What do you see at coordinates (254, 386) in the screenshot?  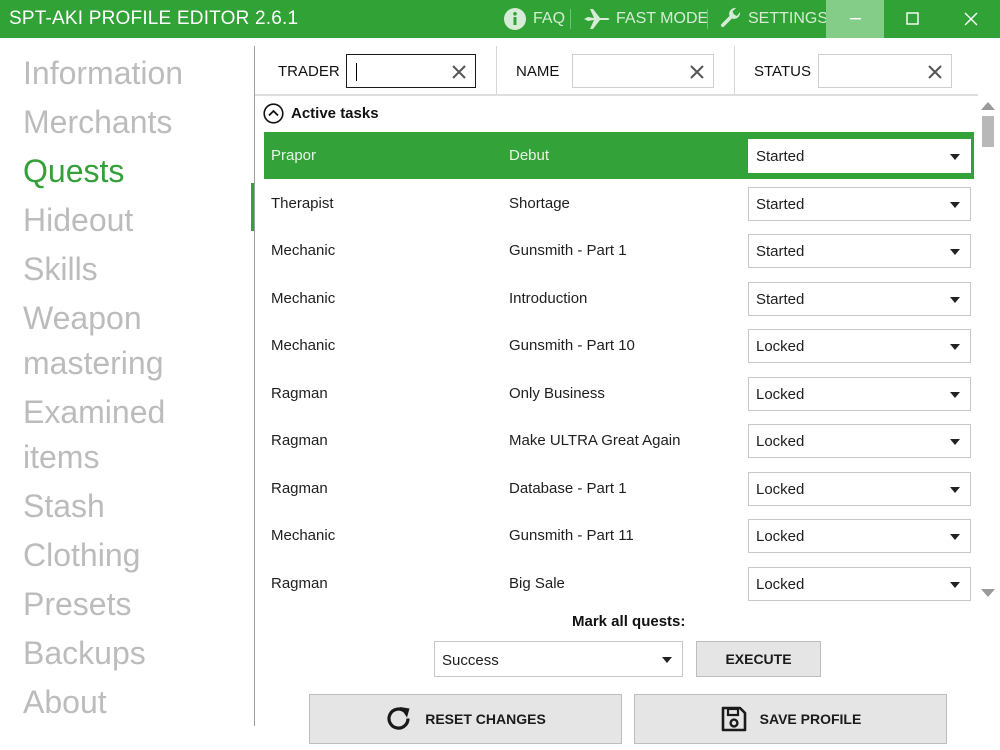 I see `sidebar-divider` at bounding box center [254, 386].